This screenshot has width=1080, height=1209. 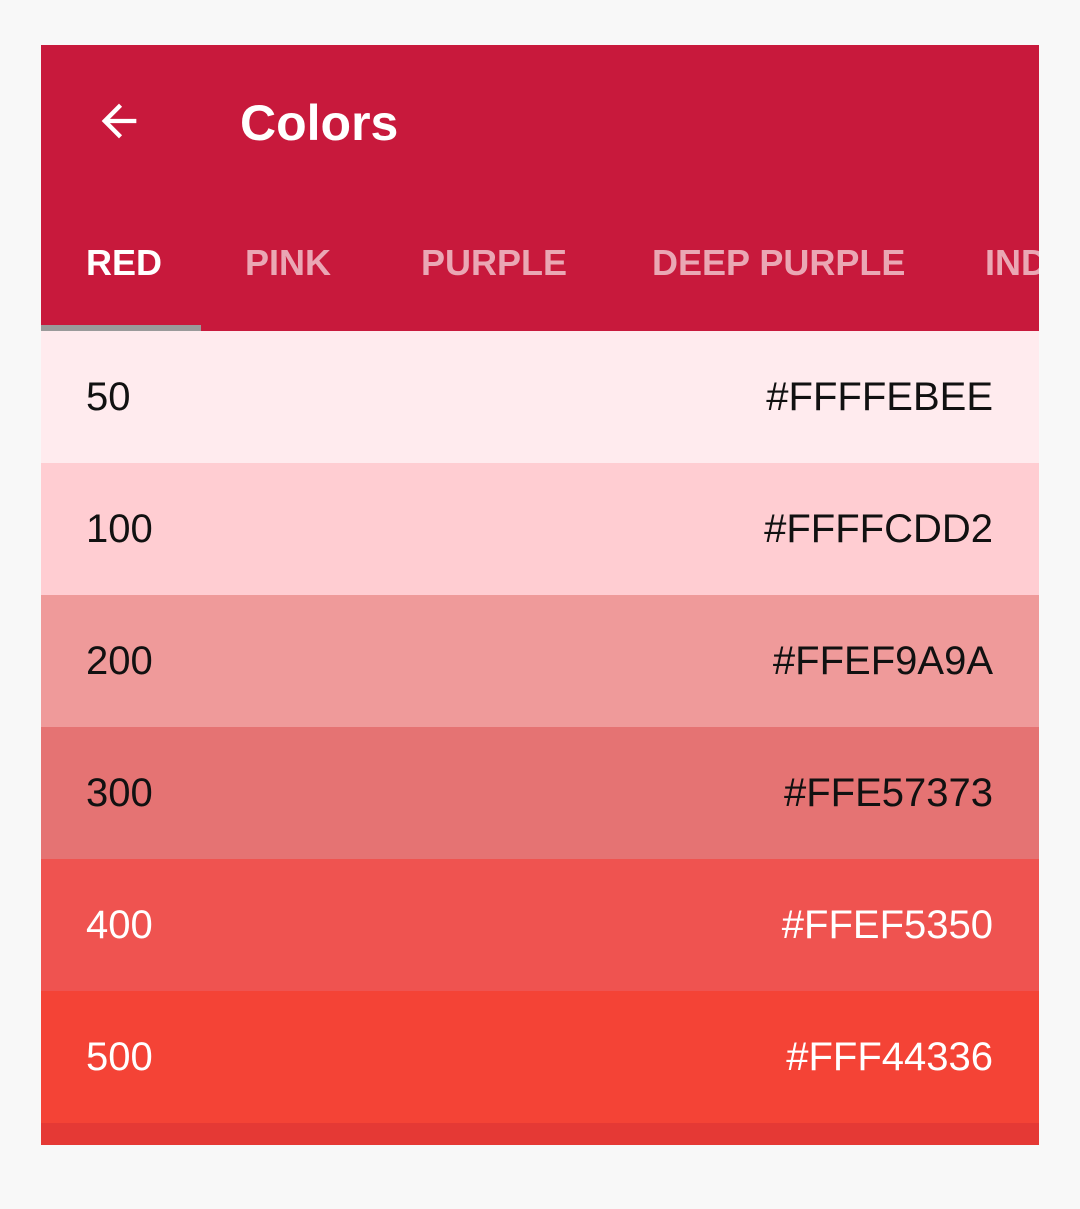 I want to click on color-swatch-row: 50 #FFFFEBEE, so click(x=540, y=397).